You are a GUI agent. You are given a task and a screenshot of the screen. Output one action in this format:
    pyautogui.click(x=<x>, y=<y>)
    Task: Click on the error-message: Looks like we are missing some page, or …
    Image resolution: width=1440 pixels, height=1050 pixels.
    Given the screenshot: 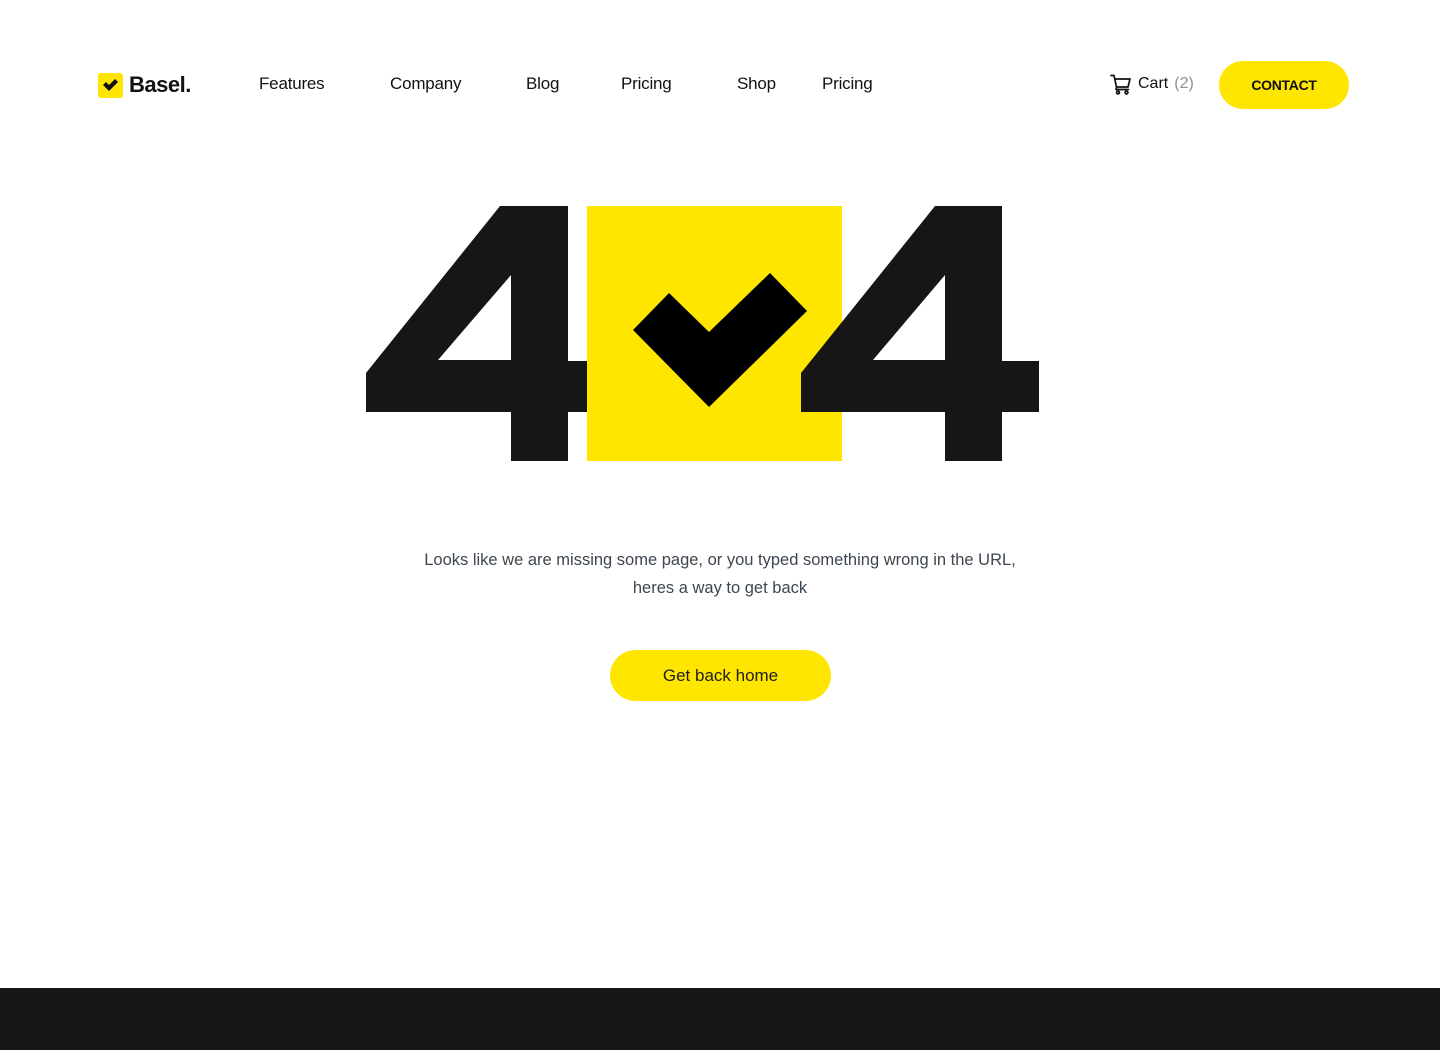 What is the action you would take?
    pyautogui.click(x=720, y=574)
    